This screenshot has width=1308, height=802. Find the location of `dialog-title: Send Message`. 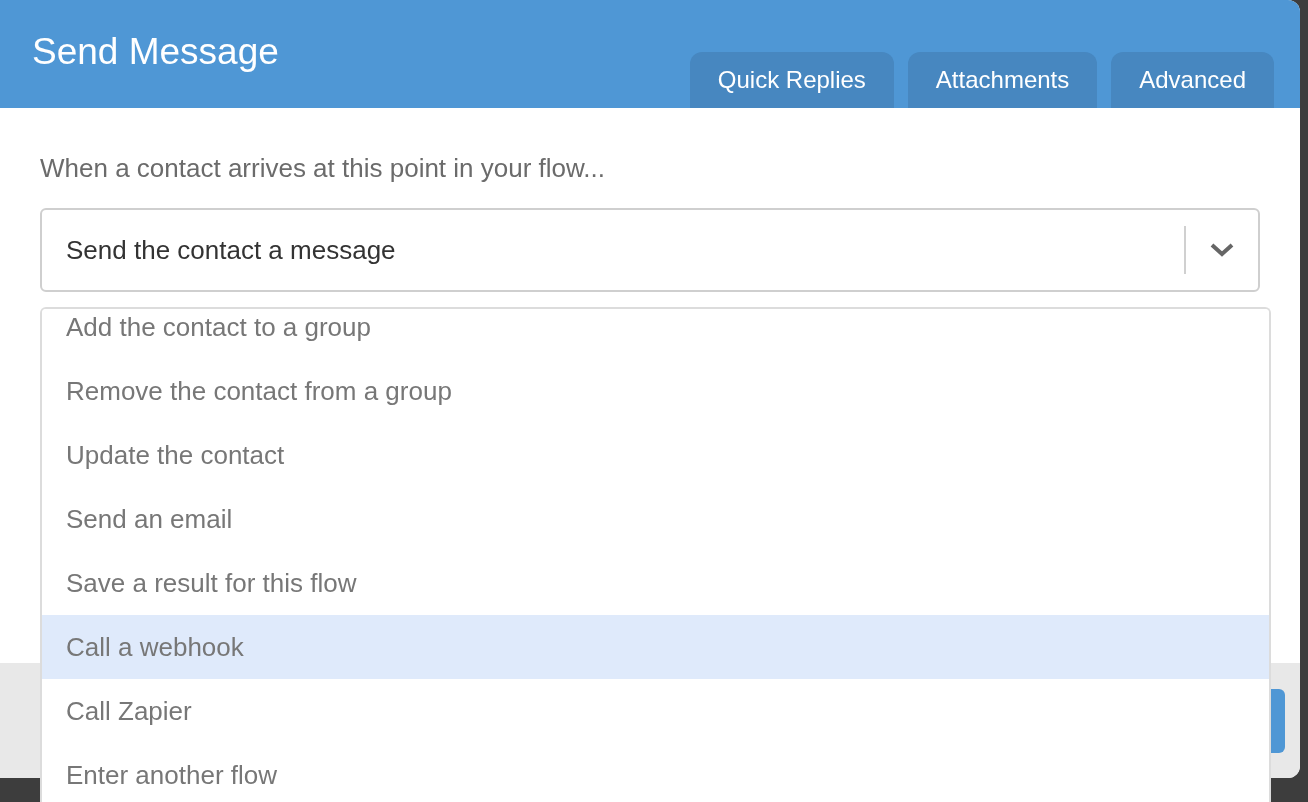

dialog-title: Send Message is located at coordinates (155, 52).